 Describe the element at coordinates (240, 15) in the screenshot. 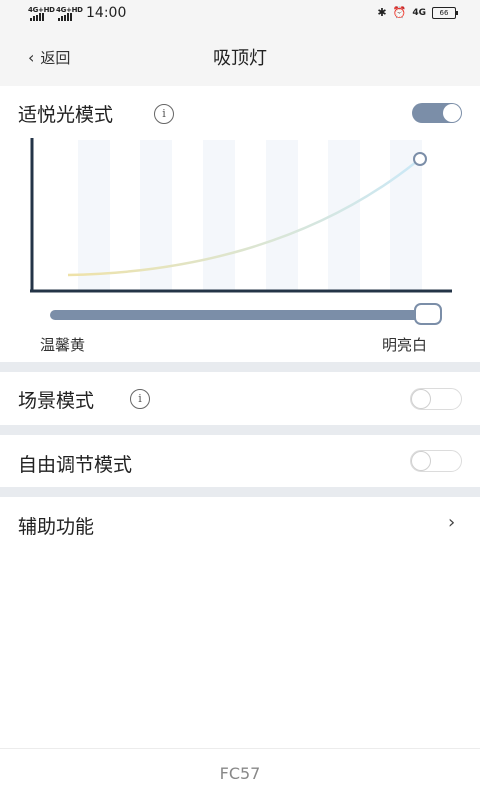

I see `status-bar: 4G+HD 4G+HD 14:00 ✱ ⏰ 4G 66` at that location.